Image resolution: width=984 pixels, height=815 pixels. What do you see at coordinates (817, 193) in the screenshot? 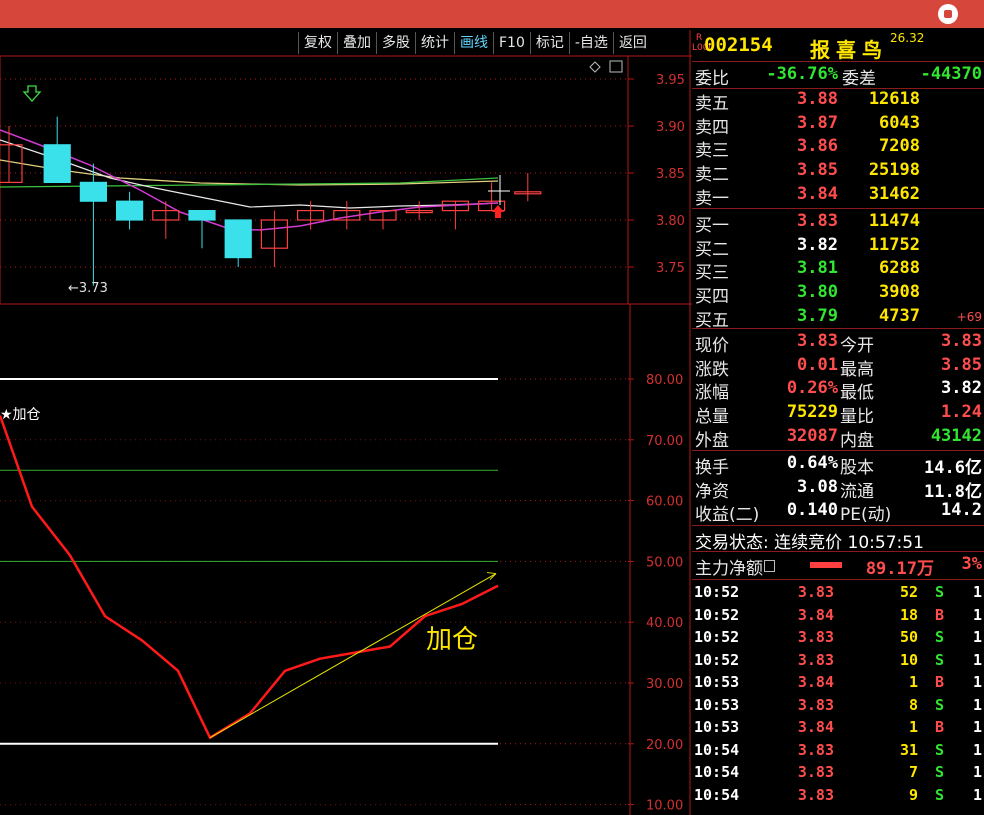
I see `ask-price: 3.84` at bounding box center [817, 193].